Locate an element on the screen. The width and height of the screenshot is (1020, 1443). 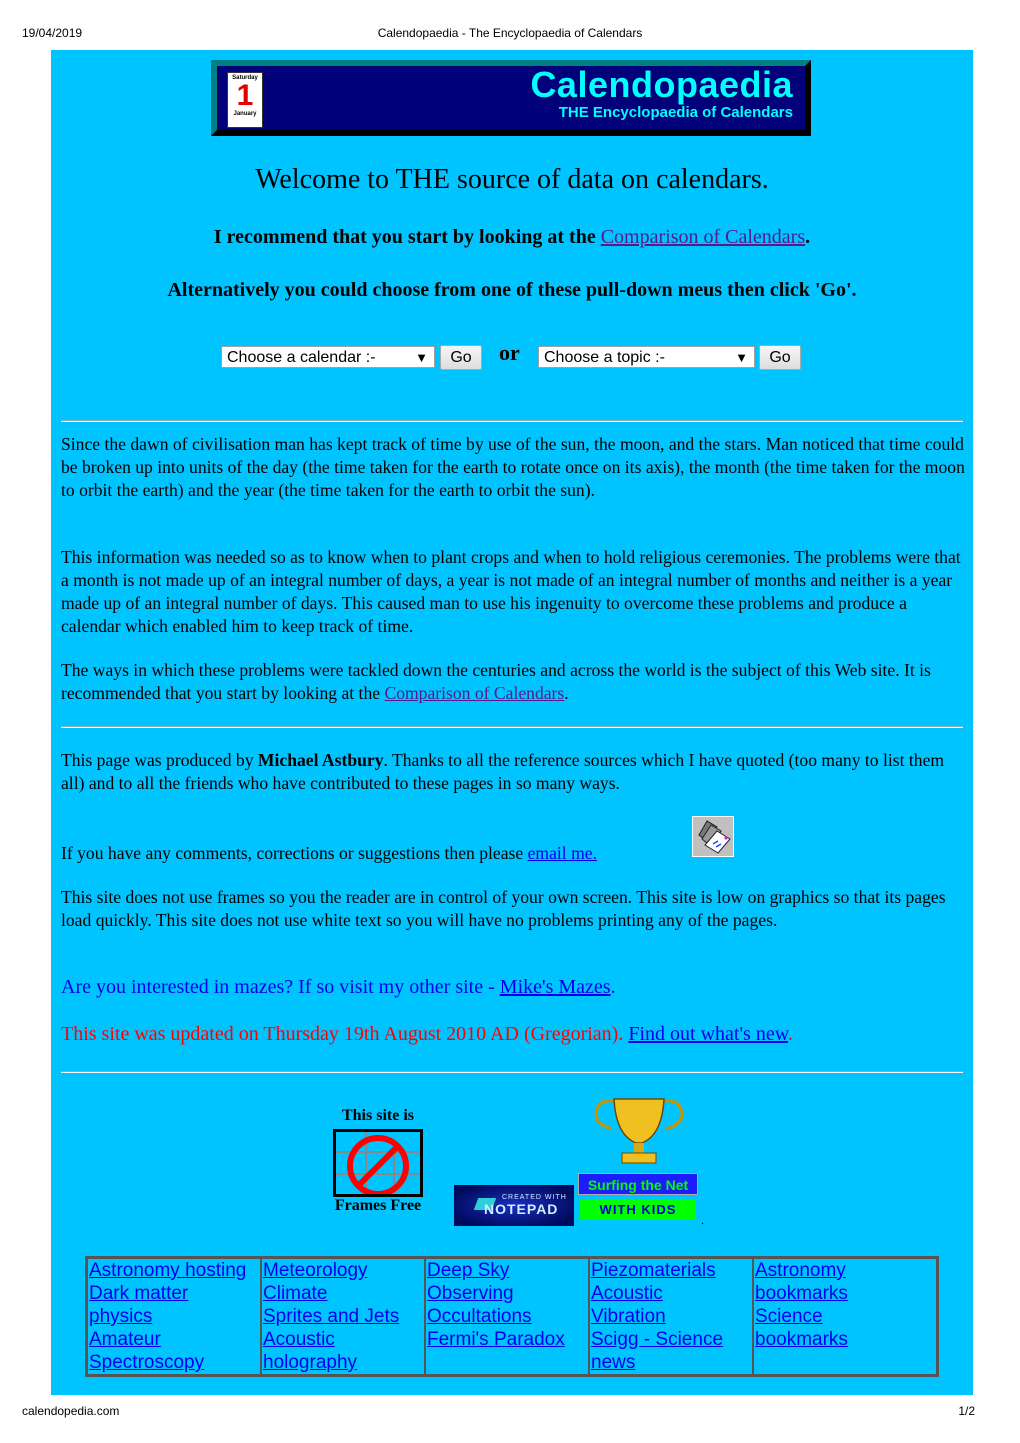
calendar-icon: Saturday 1 January is located at coordinates (245, 100).